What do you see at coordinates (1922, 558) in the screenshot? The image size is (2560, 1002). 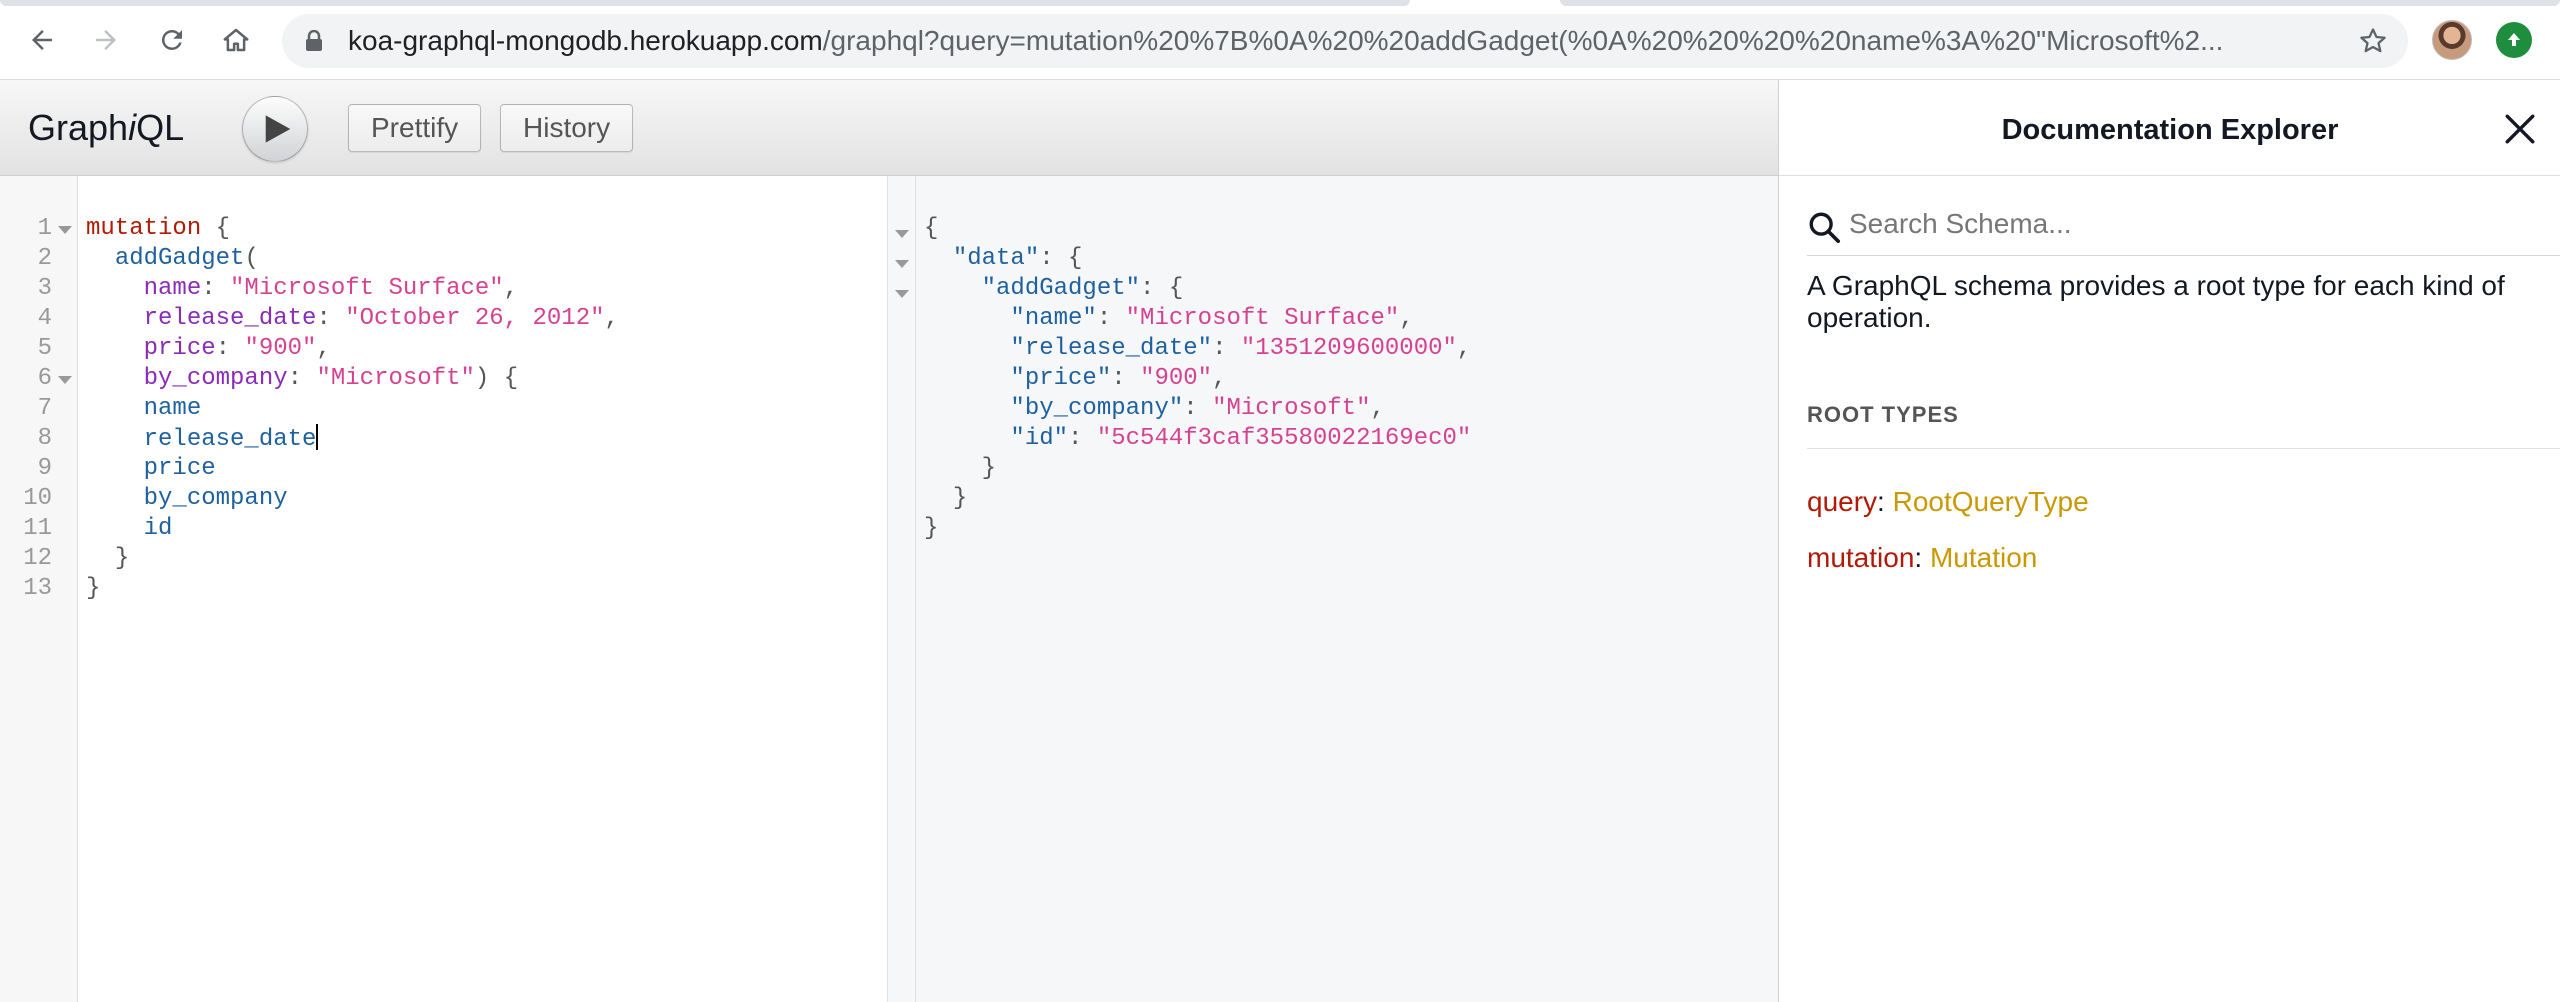 I see `root-type-mutation: mutation: Mutation` at bounding box center [1922, 558].